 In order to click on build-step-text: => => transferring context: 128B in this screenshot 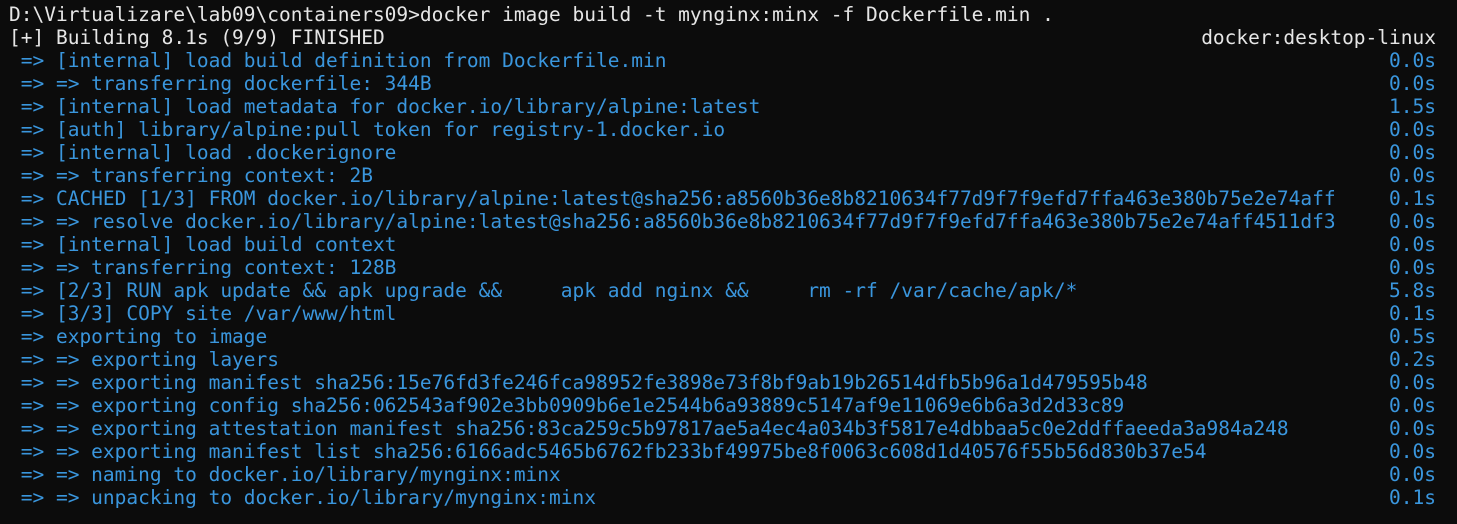, I will do `click(203, 267)`.